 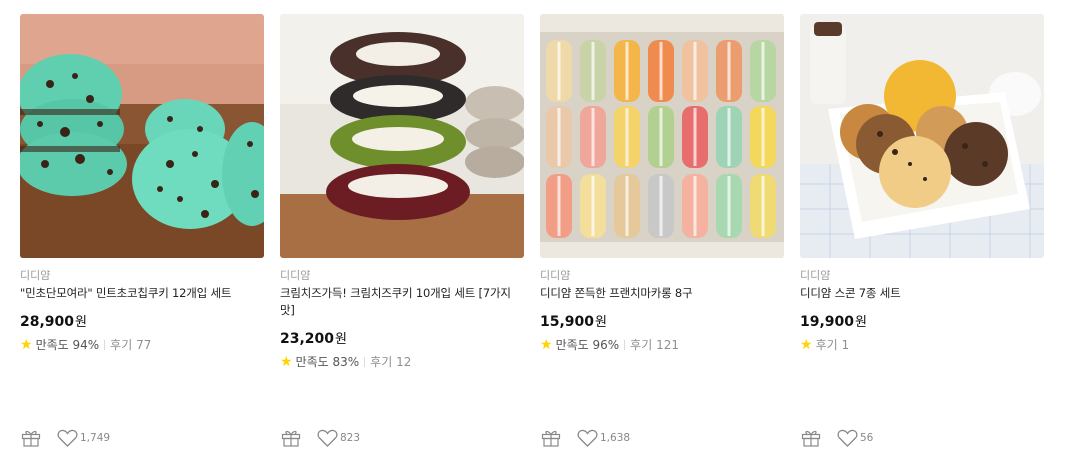 I want to click on like-count: 1,638, so click(x=615, y=438).